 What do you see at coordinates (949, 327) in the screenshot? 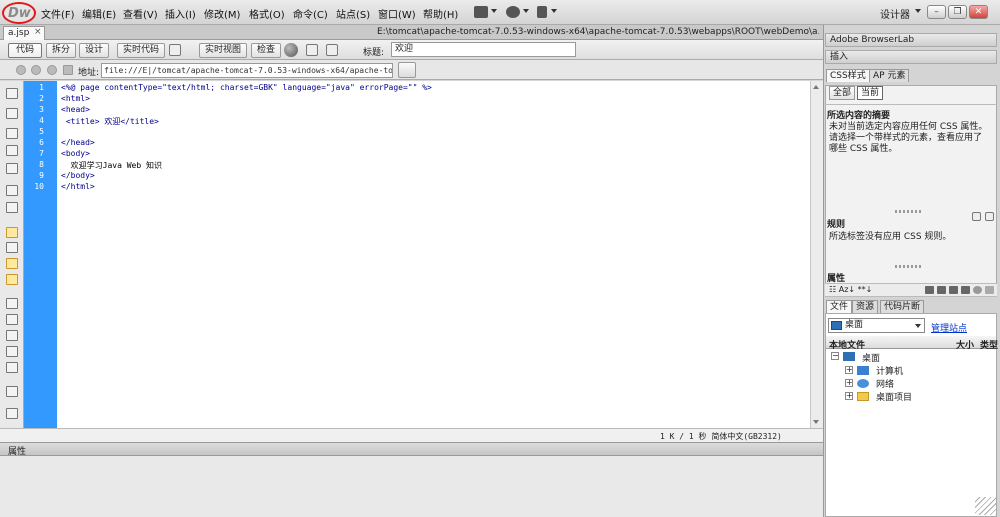
I see `manage-sites-link: 管理站点` at bounding box center [949, 327].